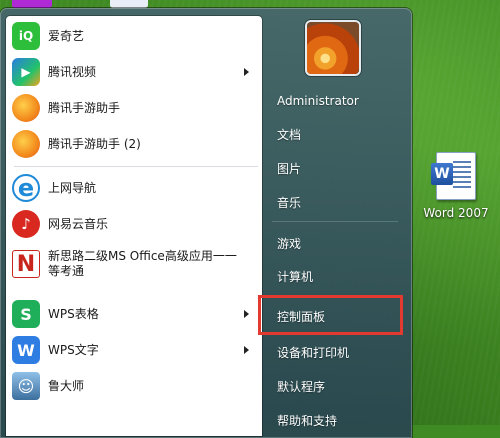  Describe the element at coordinates (333, 48) in the screenshot. I see `user-avatar` at that location.